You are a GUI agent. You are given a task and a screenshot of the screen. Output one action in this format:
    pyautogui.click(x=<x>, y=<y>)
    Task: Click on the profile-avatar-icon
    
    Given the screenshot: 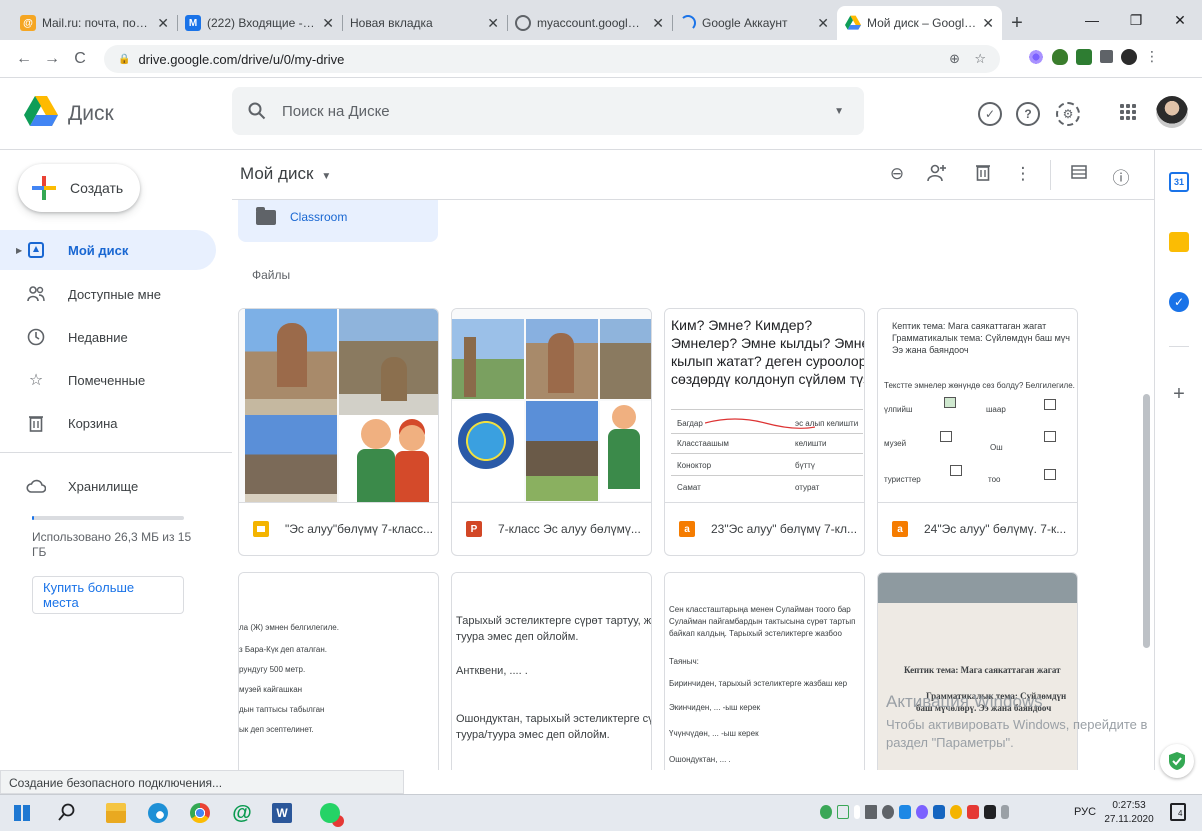 What is the action you would take?
    pyautogui.click(x=1129, y=56)
    